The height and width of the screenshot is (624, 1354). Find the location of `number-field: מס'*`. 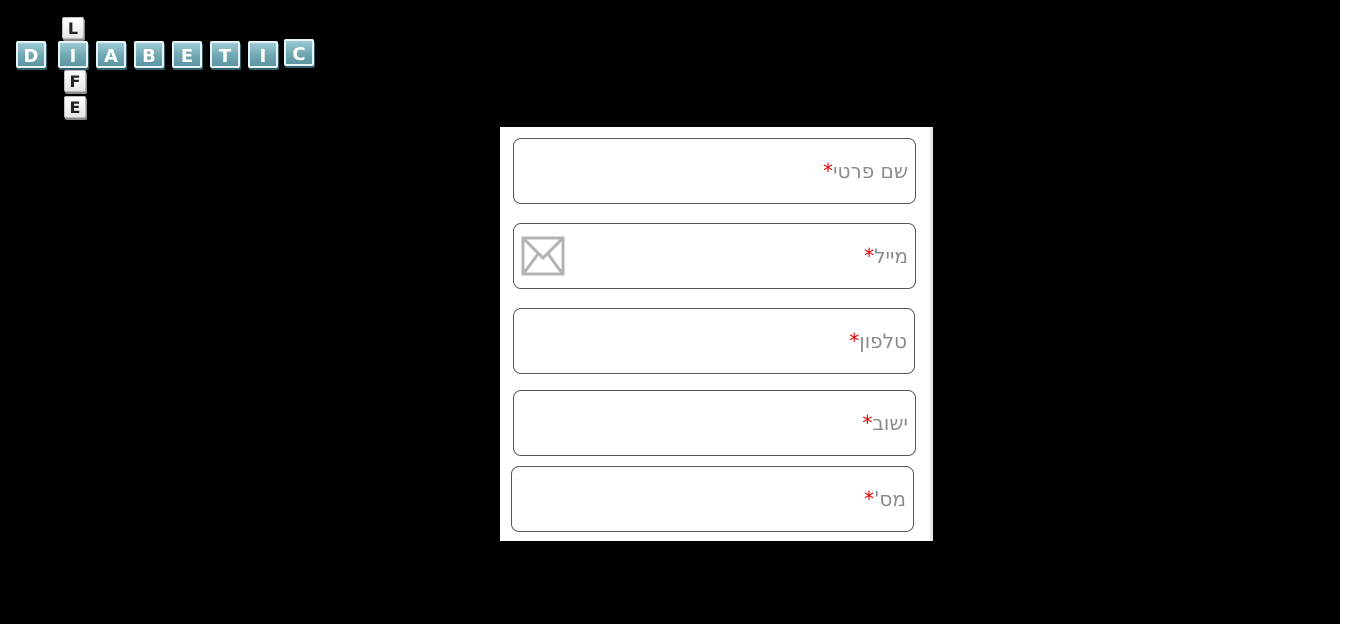

number-field: מס'* is located at coordinates (712, 499).